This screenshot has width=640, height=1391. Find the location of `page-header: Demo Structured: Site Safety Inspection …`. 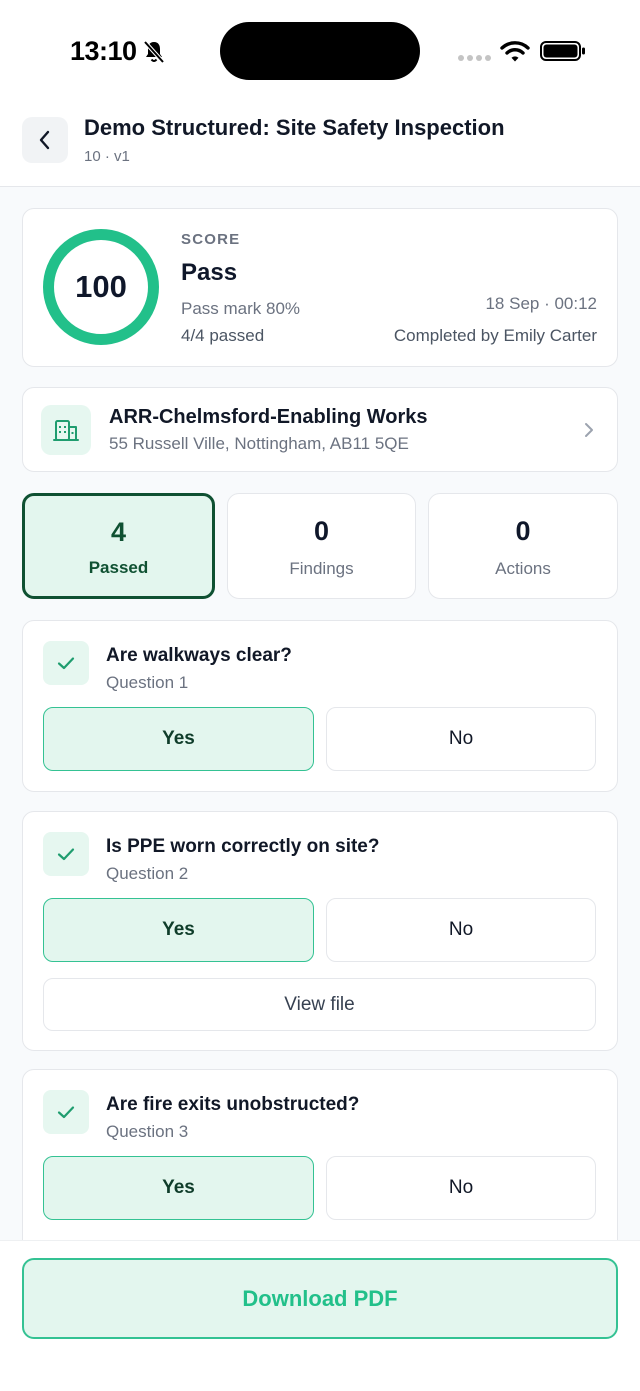

page-header: Demo Structured: Site Safety Inspection … is located at coordinates (320, 143).